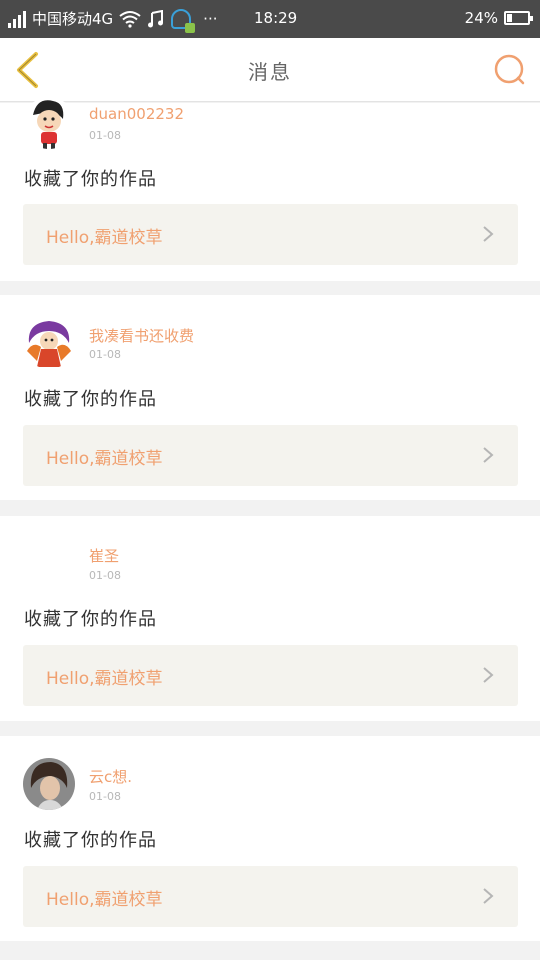 The height and width of the screenshot is (960, 540). I want to click on search-icon, so click(509, 69).